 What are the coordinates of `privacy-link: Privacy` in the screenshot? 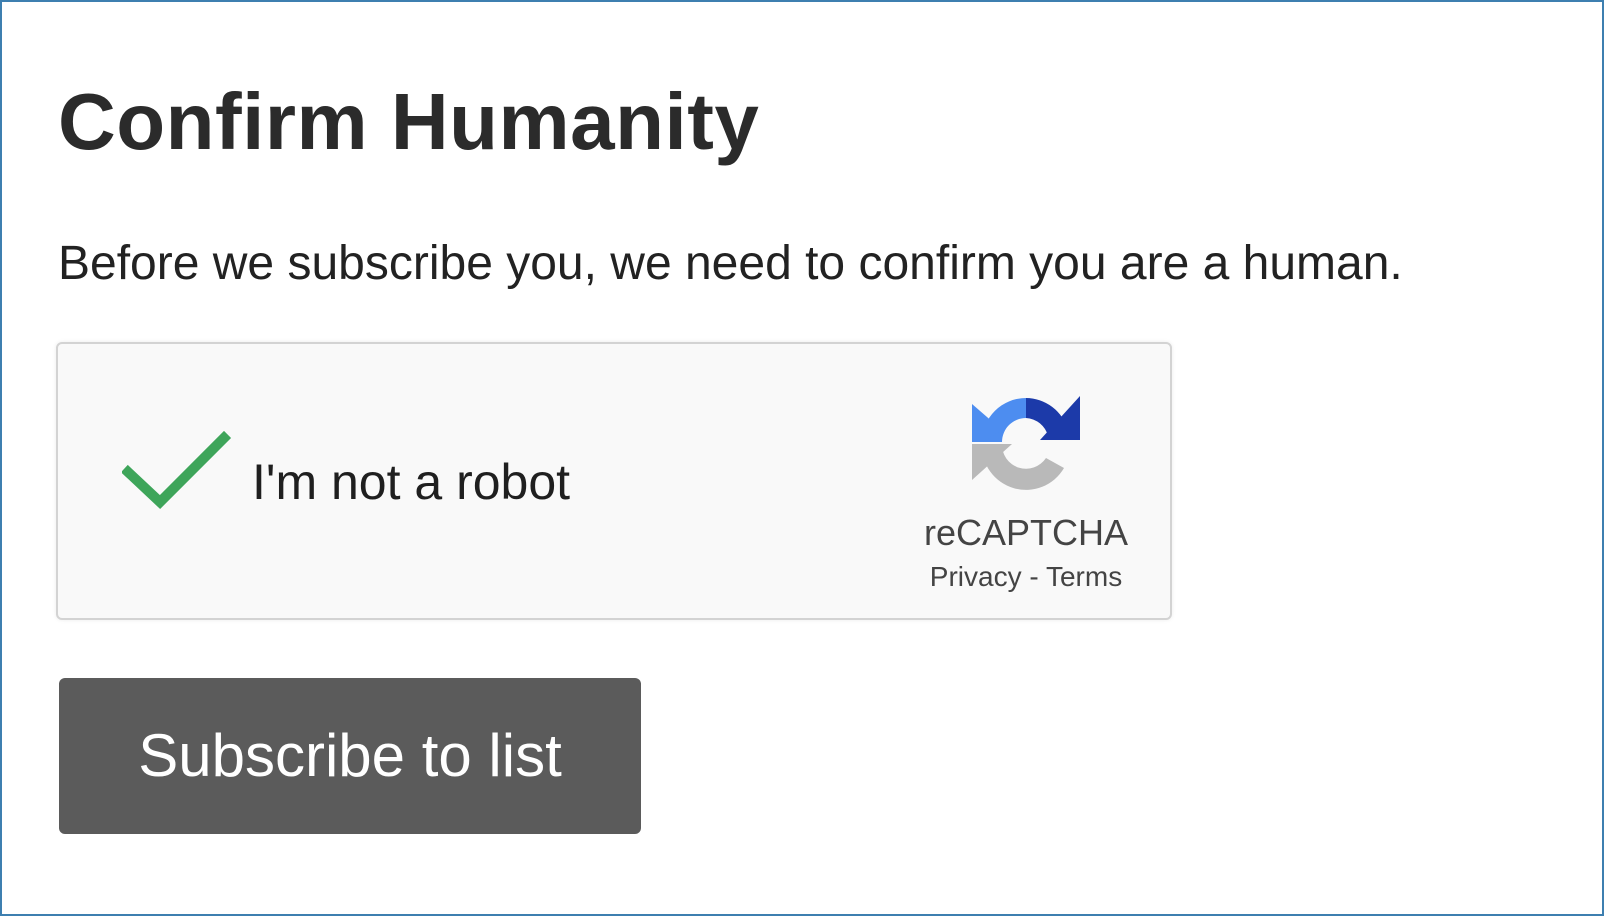 It's located at (976, 576).